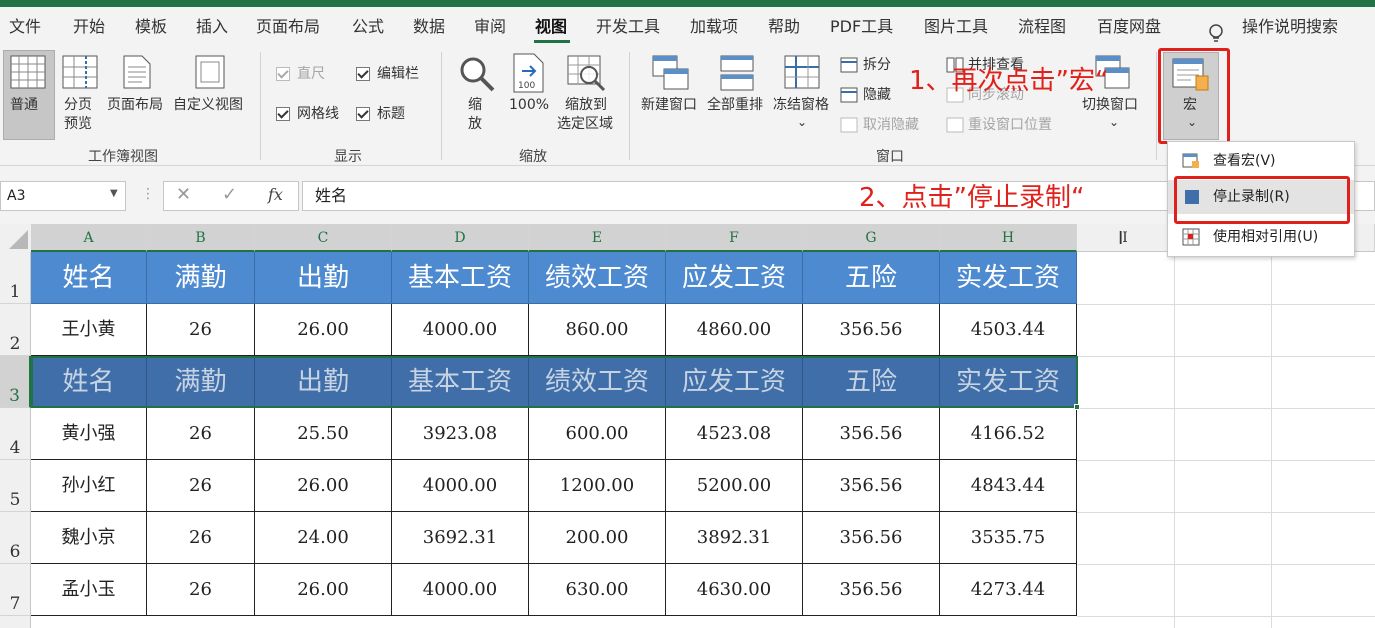 The image size is (1375, 628). Describe the element at coordinates (1008, 538) in the screenshot. I see `table-cell: 3535.75` at that location.